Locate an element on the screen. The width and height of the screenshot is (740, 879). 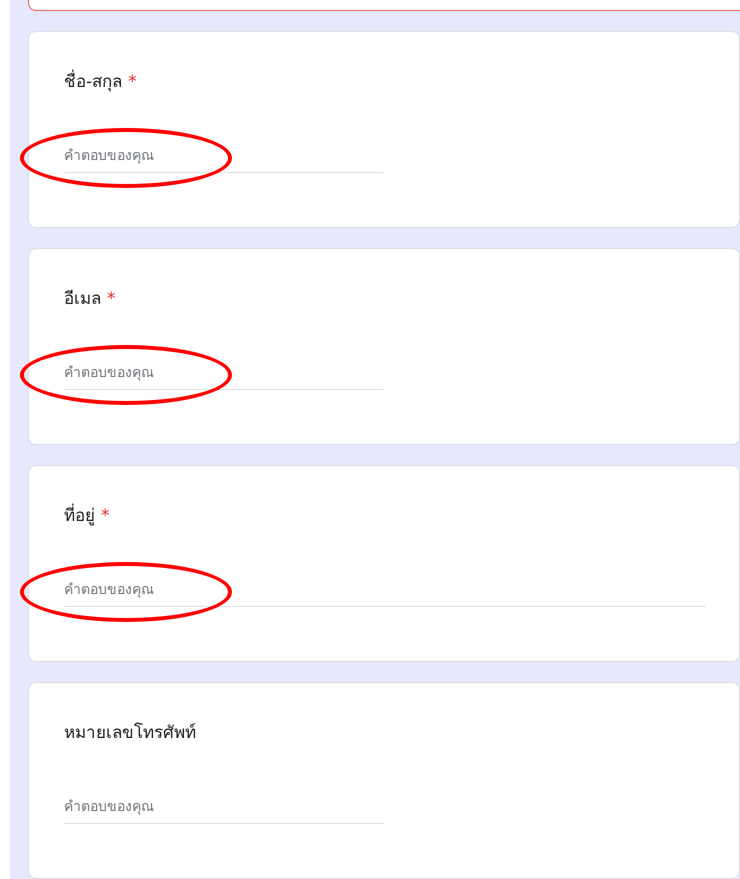
question-title: หมายเลขโทรศัพท์ is located at coordinates (130, 733).